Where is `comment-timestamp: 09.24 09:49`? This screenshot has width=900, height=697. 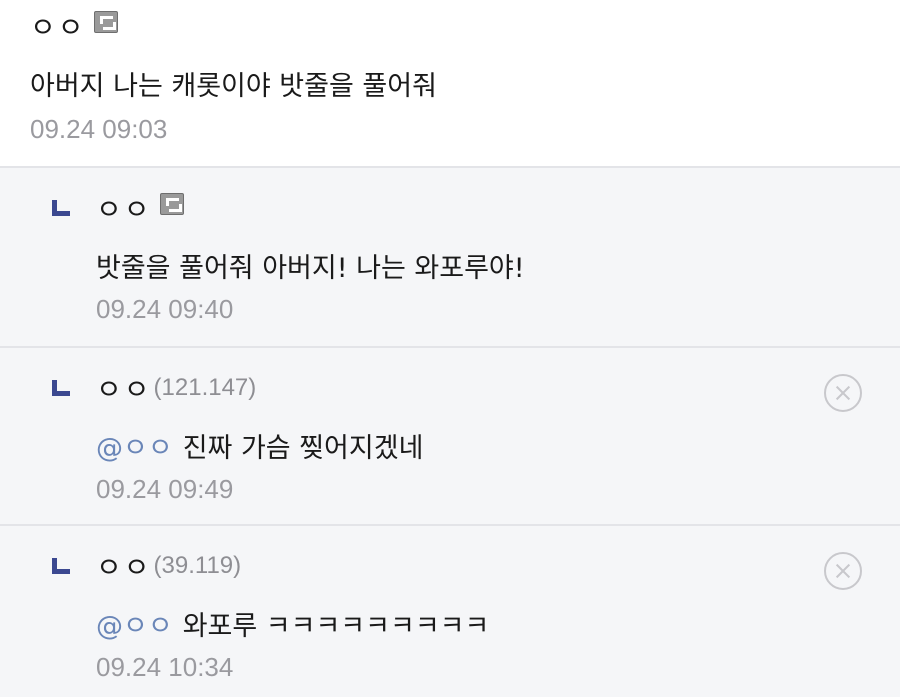
comment-timestamp: 09.24 09:49 is located at coordinates (165, 489).